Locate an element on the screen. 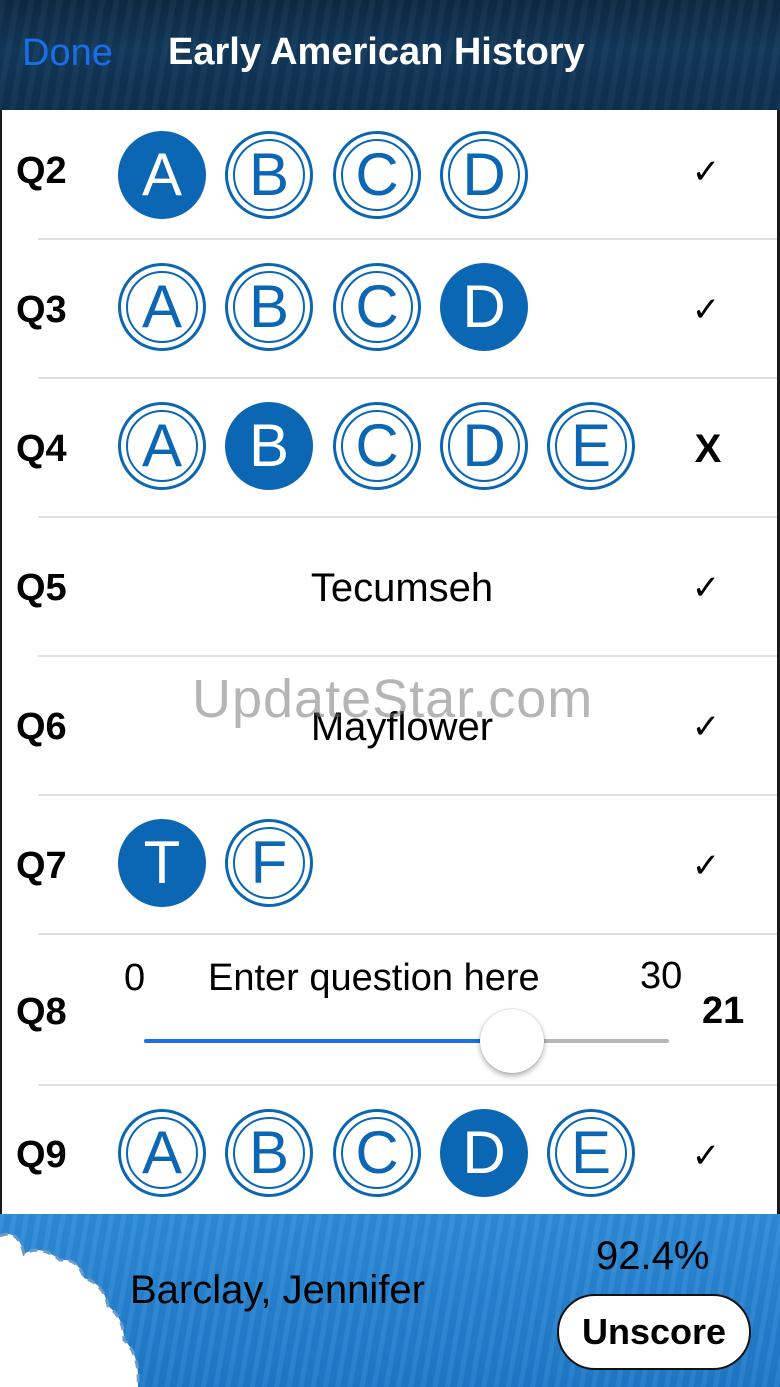 This screenshot has height=1387, width=780. student-name: Barclay, Jennifer is located at coordinates (277, 1290).